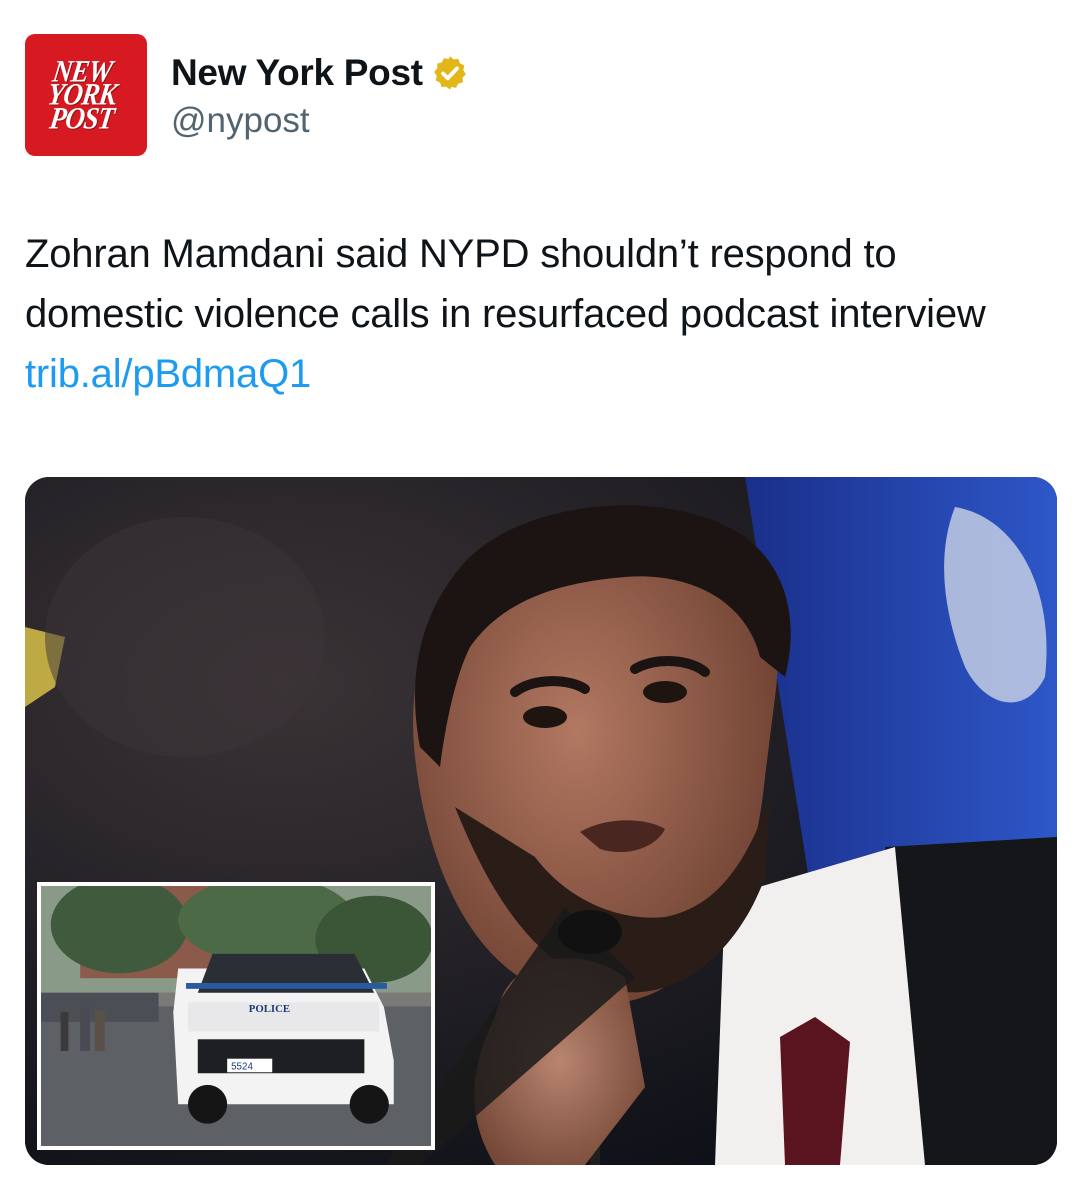 The width and height of the screenshot is (1082, 1199). I want to click on inset-vehicle-number: 5524, so click(242, 1066).